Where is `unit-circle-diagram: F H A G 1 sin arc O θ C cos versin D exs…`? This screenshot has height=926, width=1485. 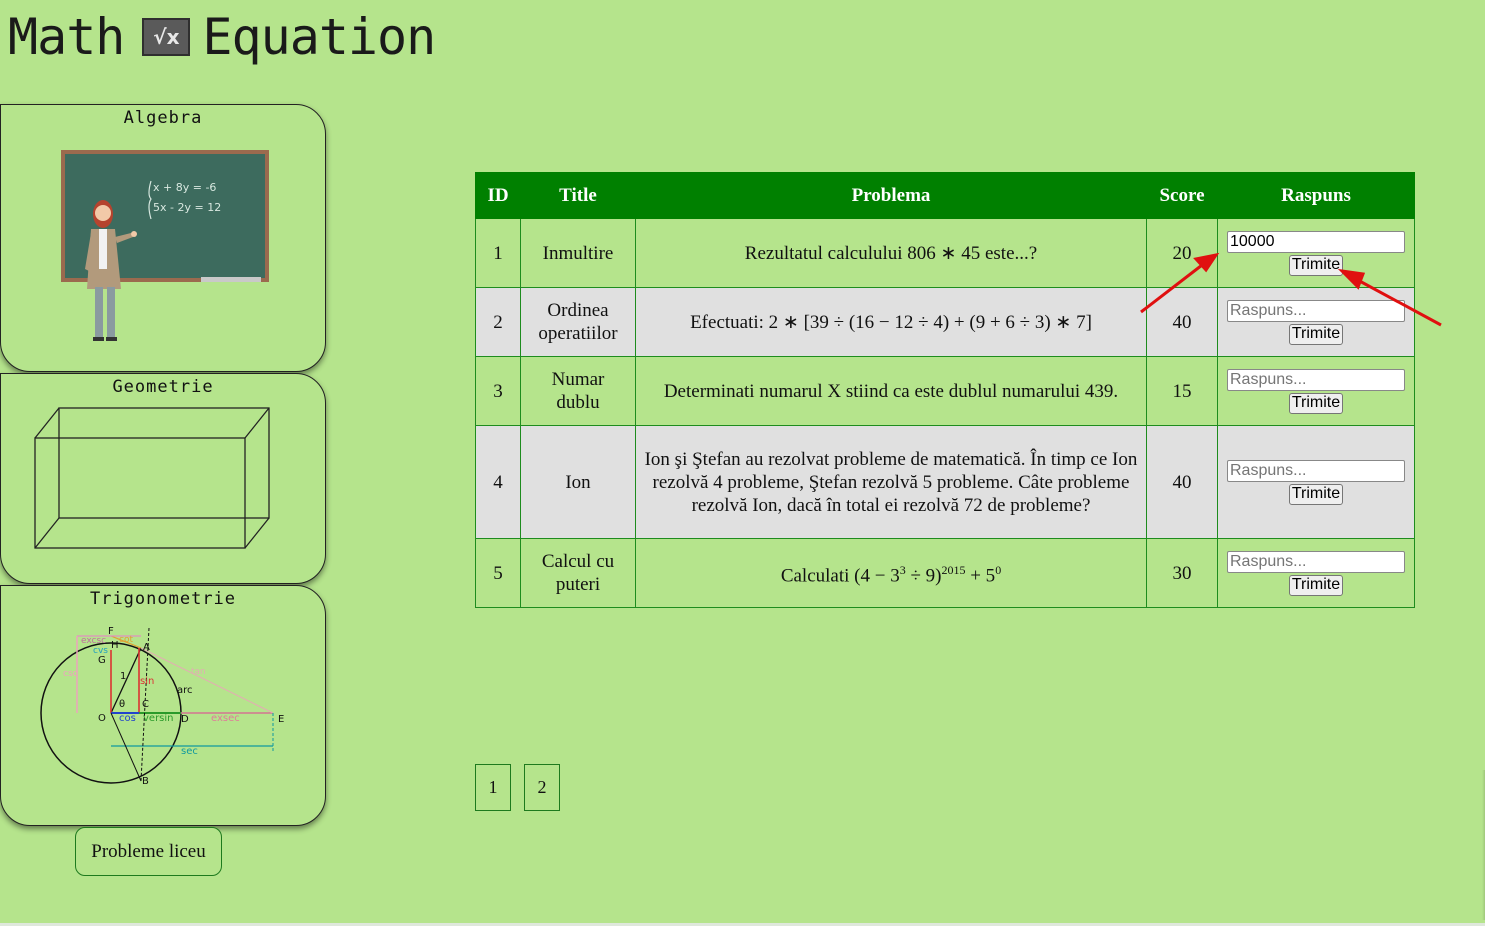 unit-circle-diagram: F H A G 1 sin arc O θ C cos versin D exs… is located at coordinates (162, 706).